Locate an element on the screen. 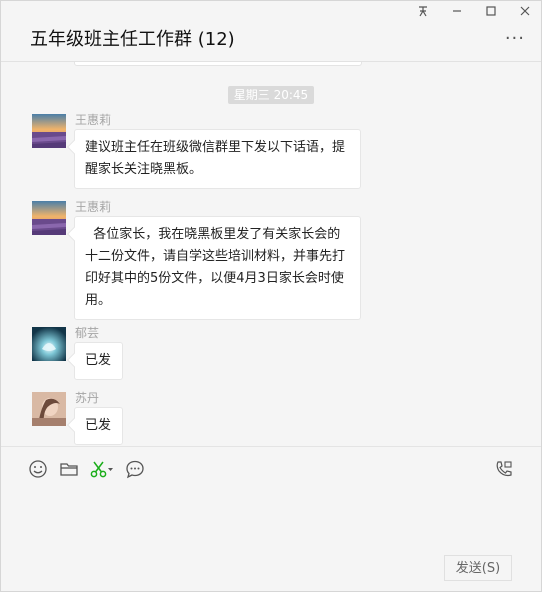 The width and height of the screenshot is (542, 592). close-icon is located at coordinates (525, 14).